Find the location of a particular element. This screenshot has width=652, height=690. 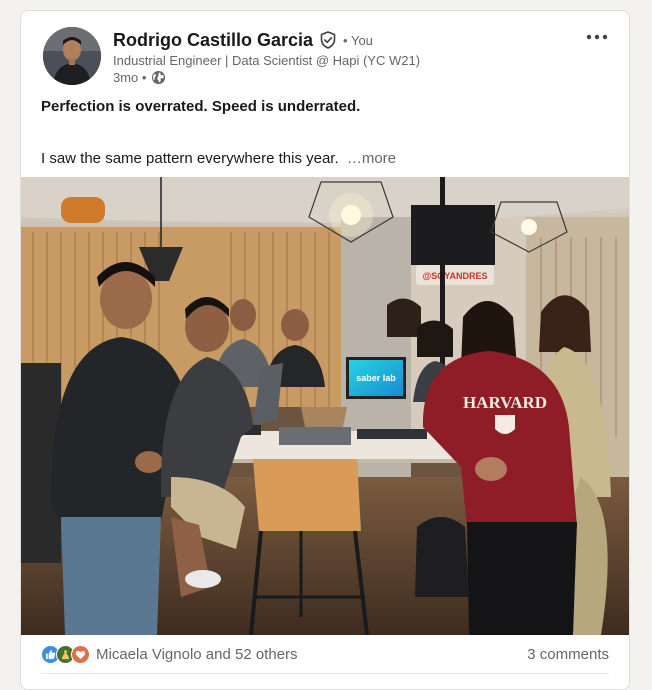

author-avatar is located at coordinates (72, 56).